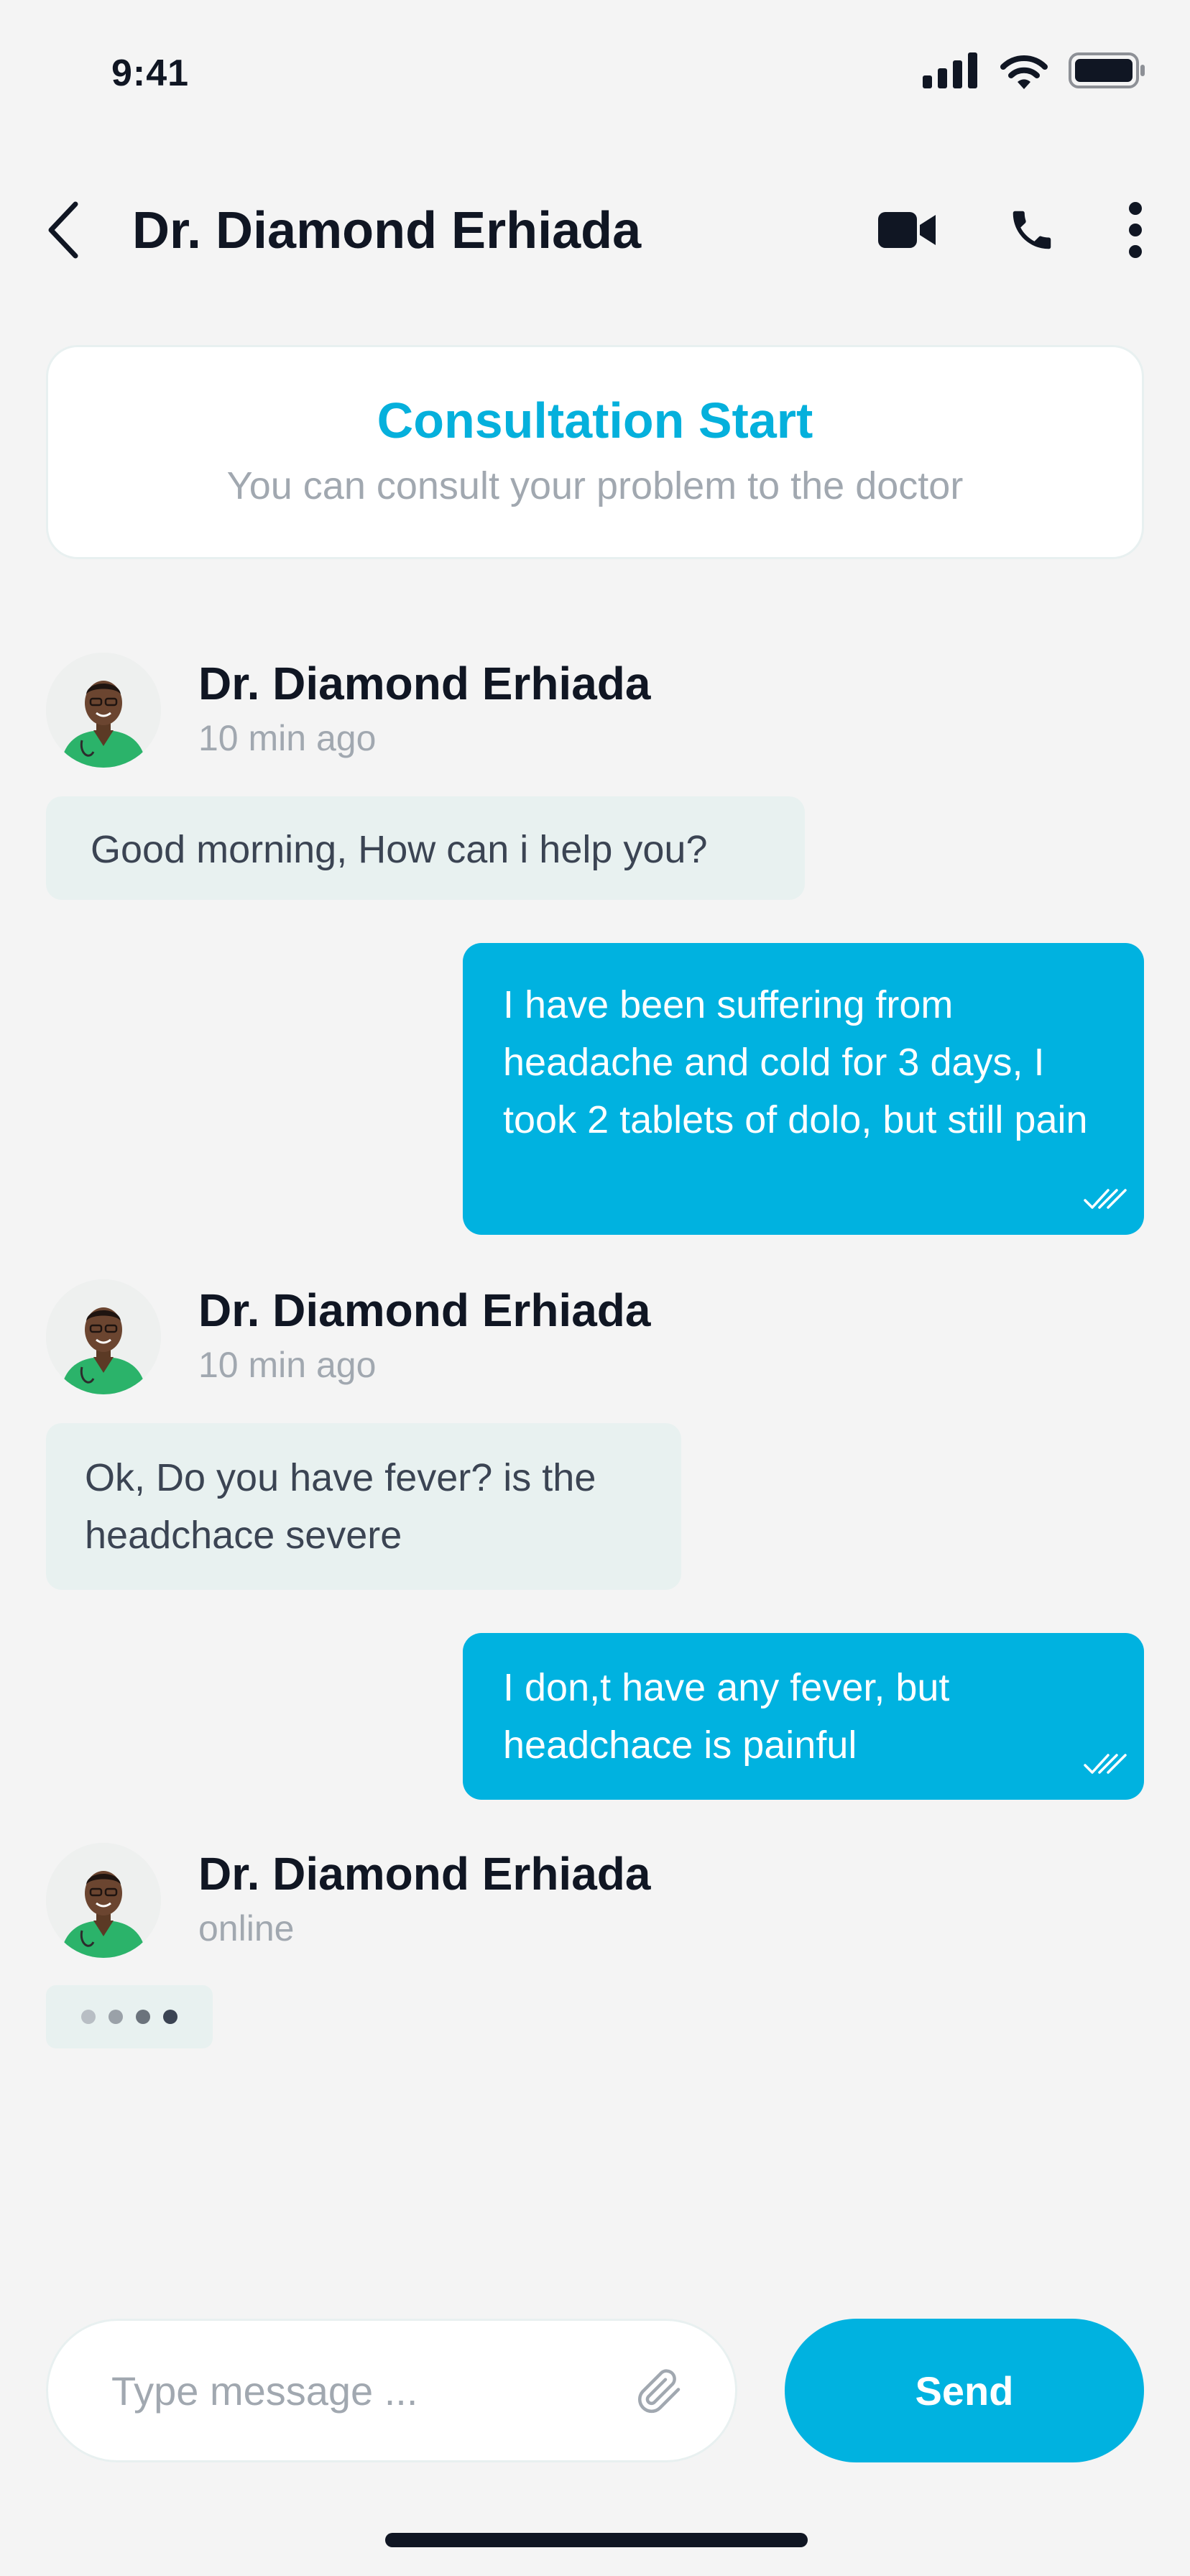  I want to click on chevron-left-icon, so click(63, 230).